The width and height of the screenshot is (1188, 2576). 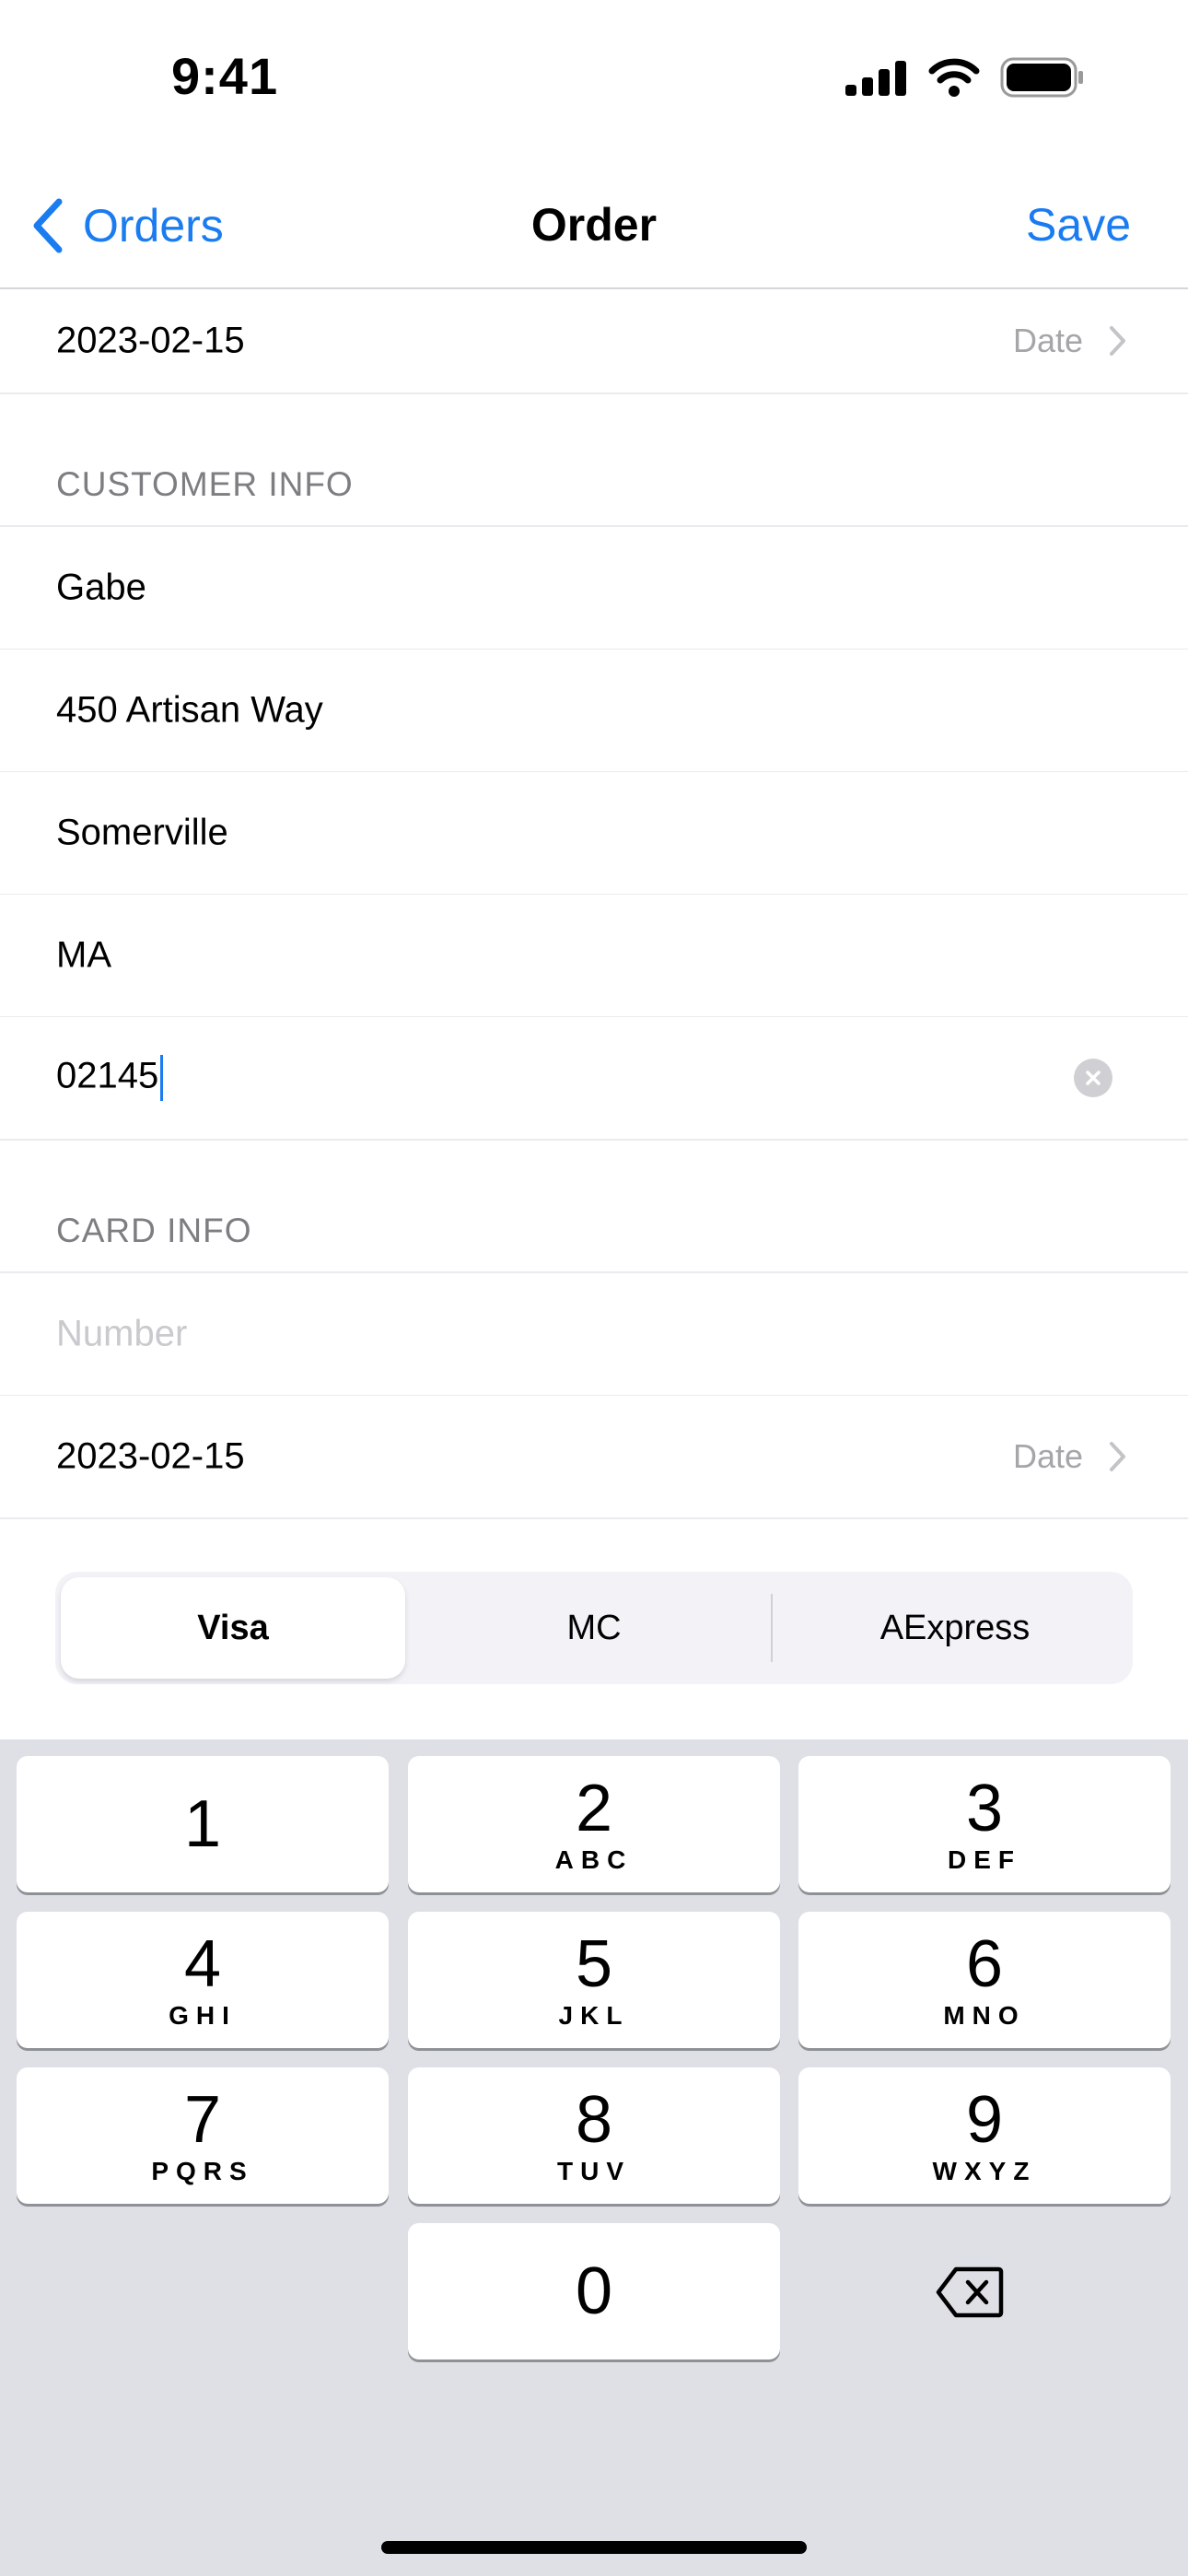 What do you see at coordinates (594, 2547) in the screenshot?
I see `home-indicator` at bounding box center [594, 2547].